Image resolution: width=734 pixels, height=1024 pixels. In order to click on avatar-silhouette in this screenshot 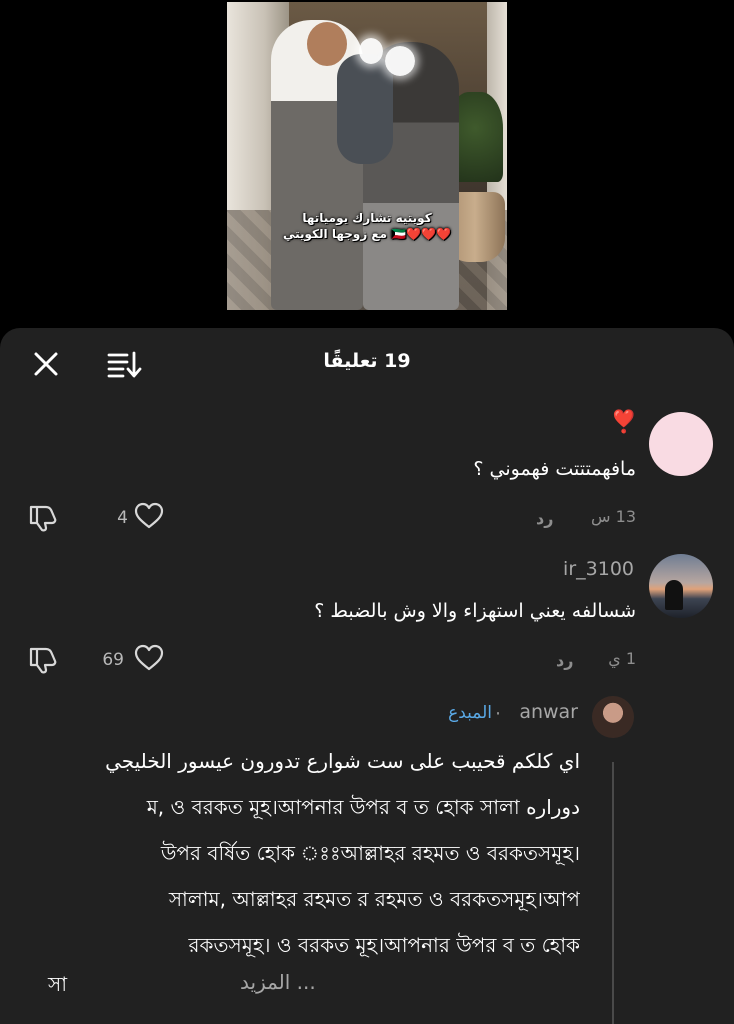, I will do `click(674, 595)`.